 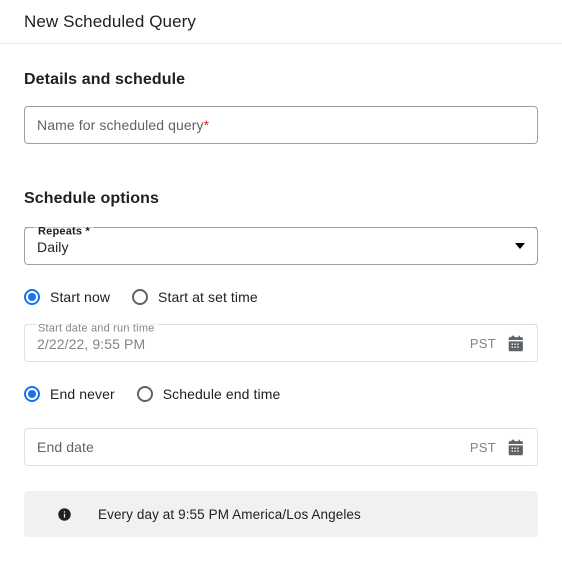 What do you see at coordinates (281, 22) in the screenshot?
I see `dialog-header: New Scheduled Query` at bounding box center [281, 22].